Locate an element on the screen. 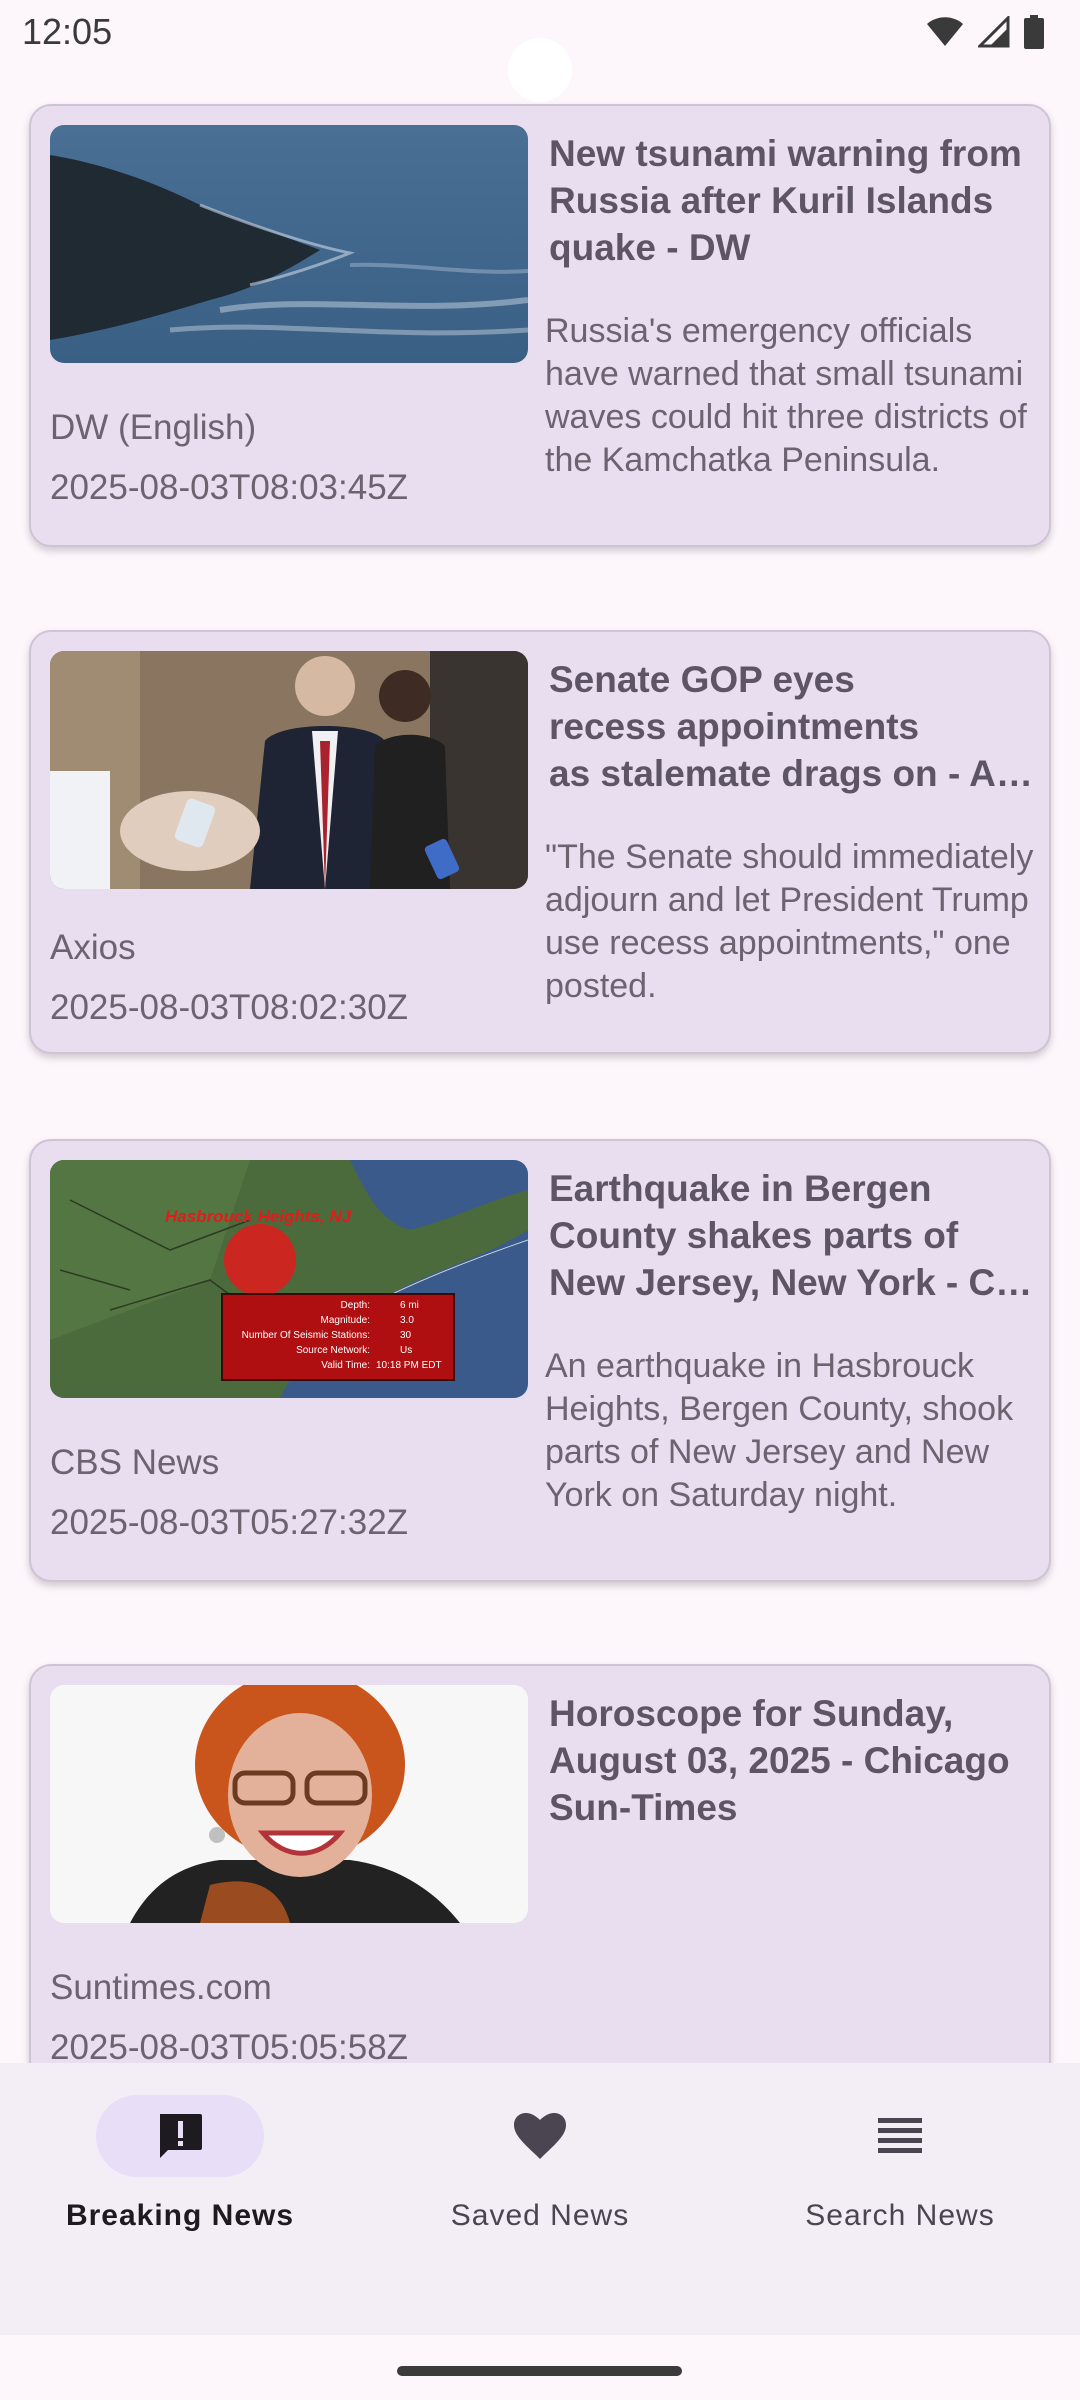 This screenshot has width=1080, height=2400. article-date: 2025-08-03T05:27:32Z is located at coordinates (229, 1522).